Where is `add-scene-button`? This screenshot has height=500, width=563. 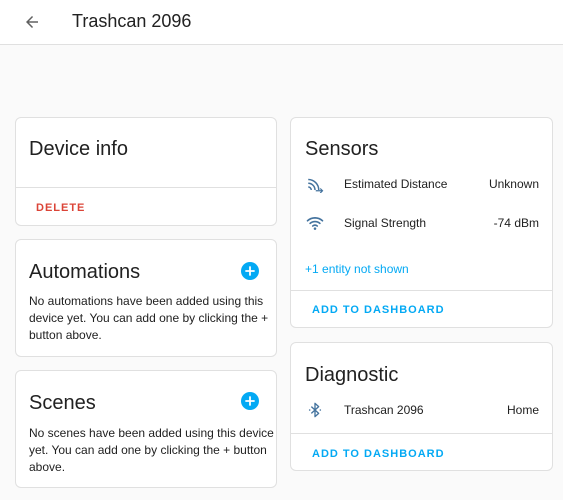
add-scene-button is located at coordinates (250, 401).